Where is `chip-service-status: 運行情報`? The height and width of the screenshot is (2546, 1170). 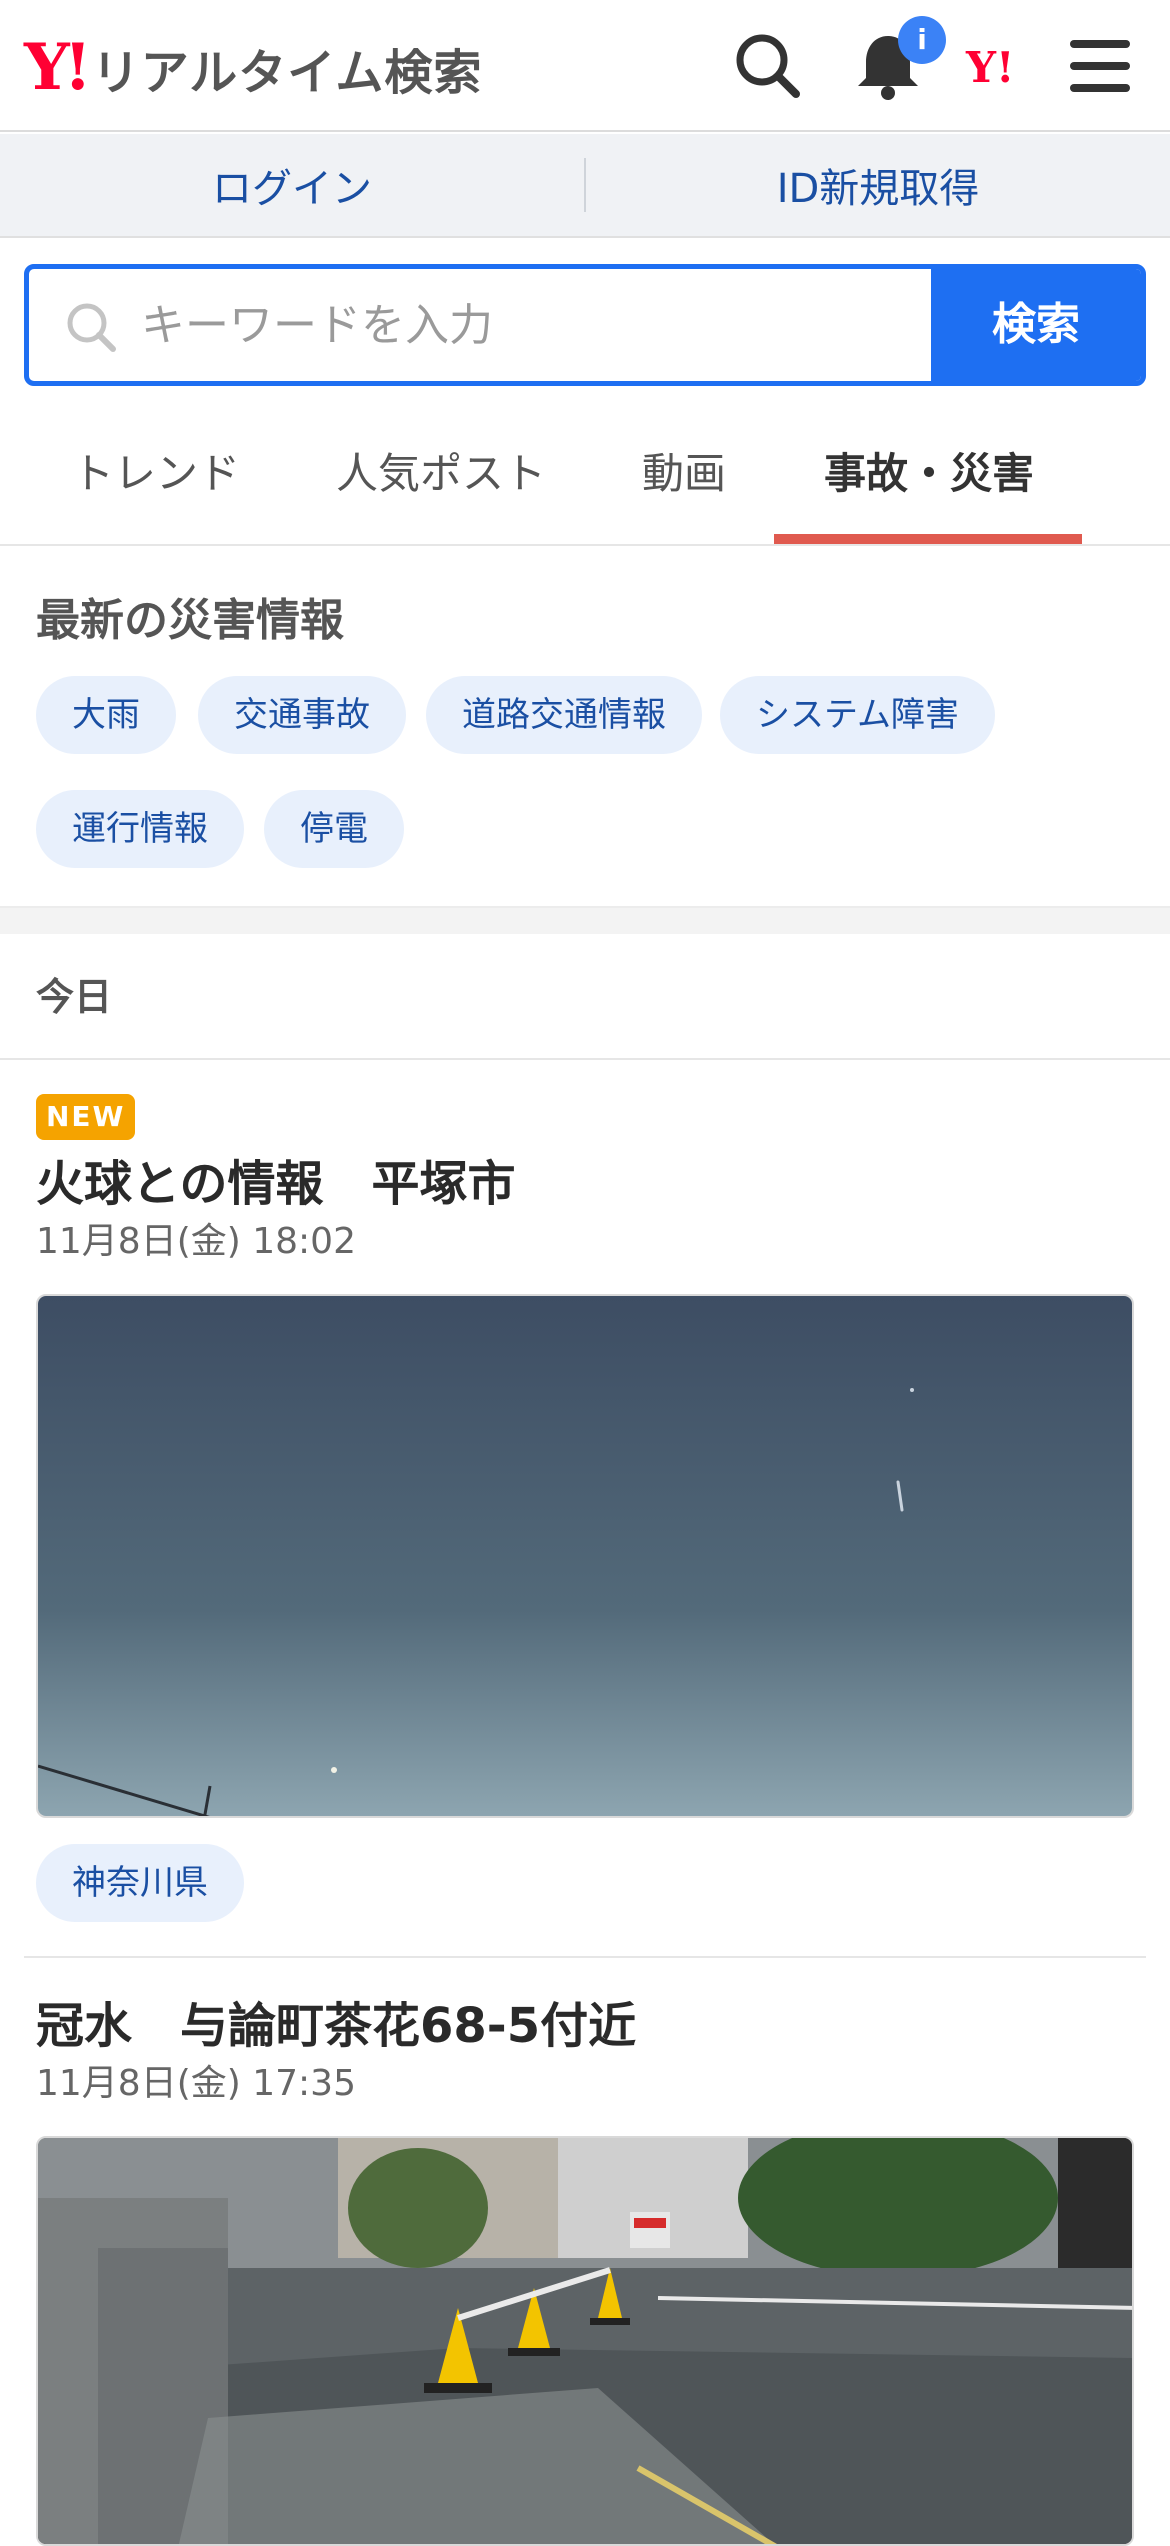 chip-service-status: 運行情報 is located at coordinates (140, 829).